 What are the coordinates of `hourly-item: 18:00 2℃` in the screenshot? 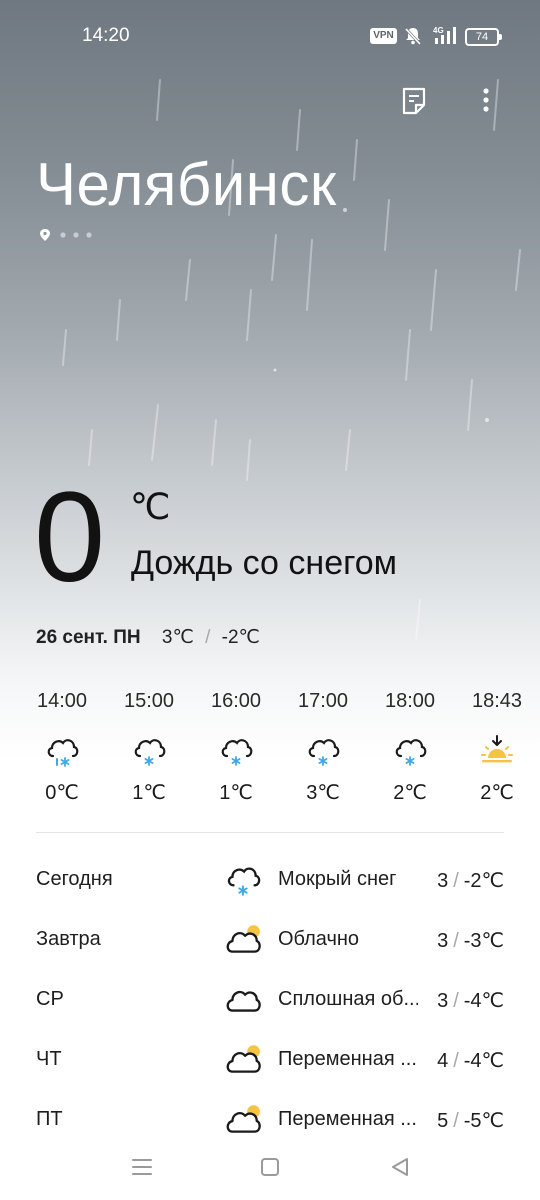 It's located at (410, 747).